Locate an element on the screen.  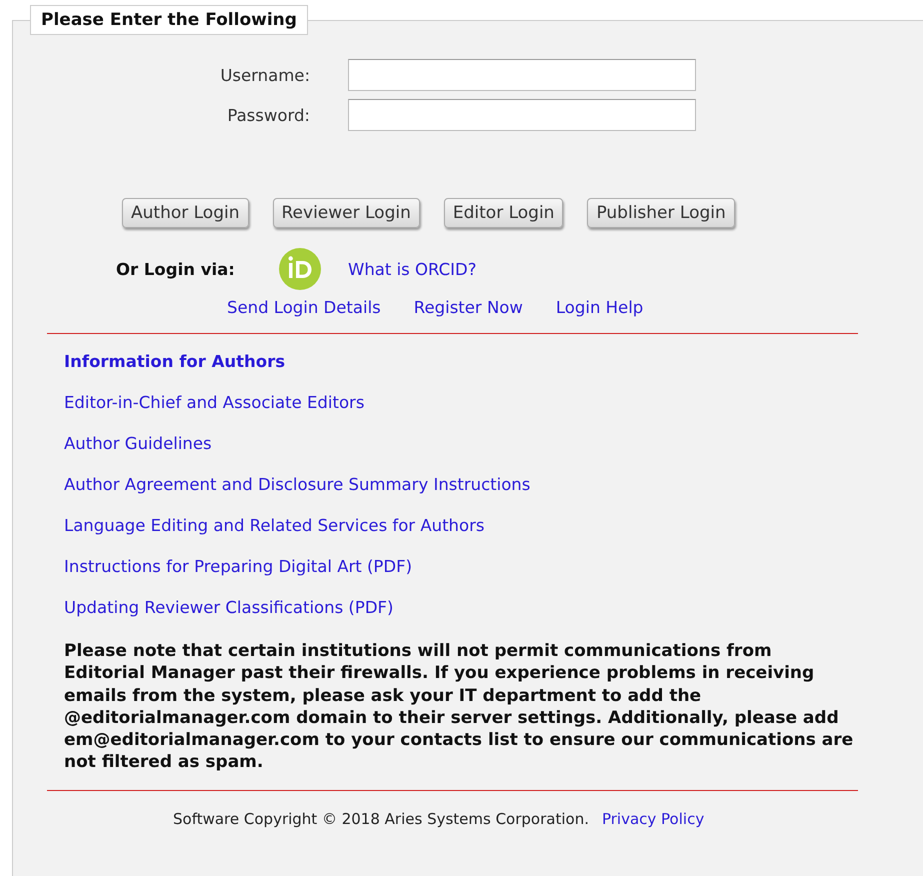
copyright-text: Software Copyright © 2018 Aries Systems Corporation. is located at coordinates (381, 819).